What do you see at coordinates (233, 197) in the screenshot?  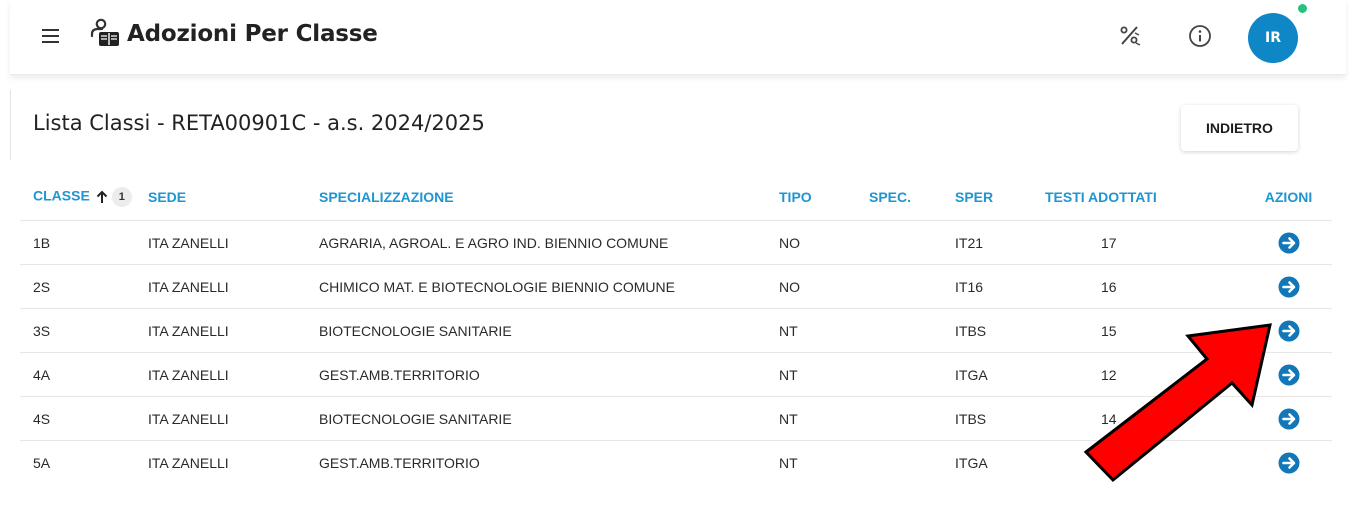 I see `column-header-sede: SEDE` at bounding box center [233, 197].